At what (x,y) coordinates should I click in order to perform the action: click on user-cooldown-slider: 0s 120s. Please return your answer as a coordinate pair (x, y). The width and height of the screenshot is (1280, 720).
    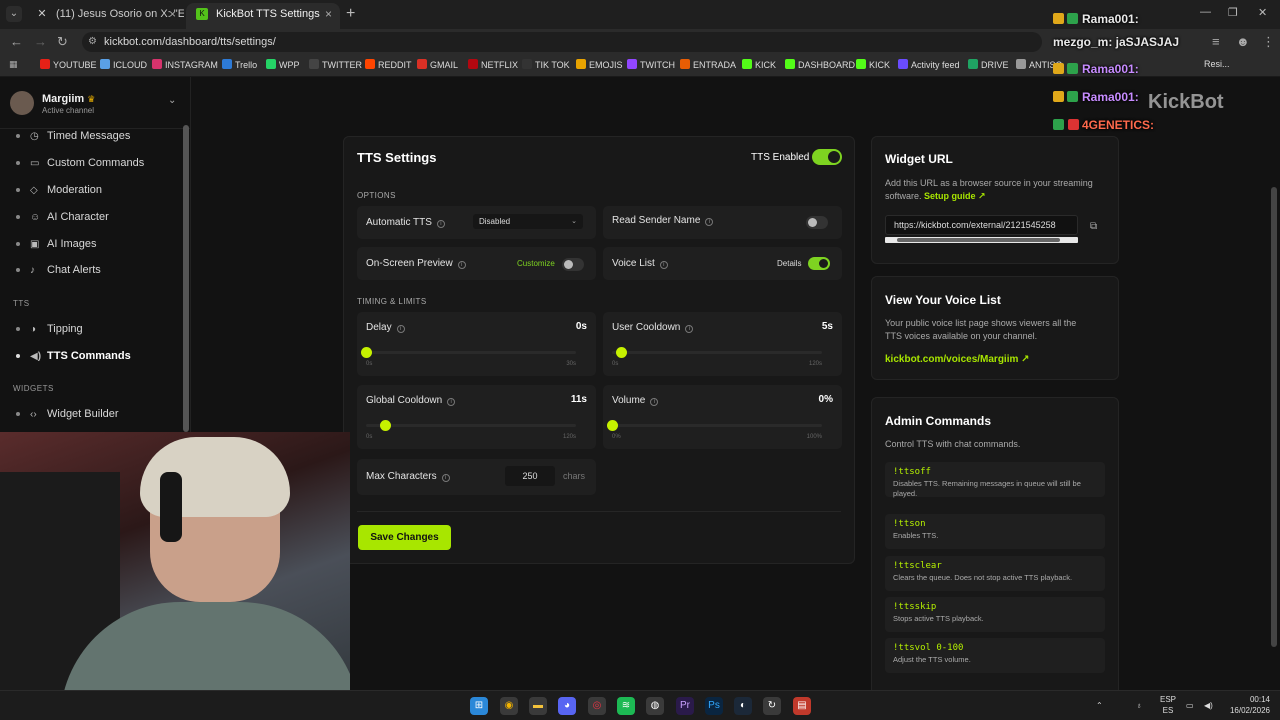
    Looking at the image, I should click on (717, 359).